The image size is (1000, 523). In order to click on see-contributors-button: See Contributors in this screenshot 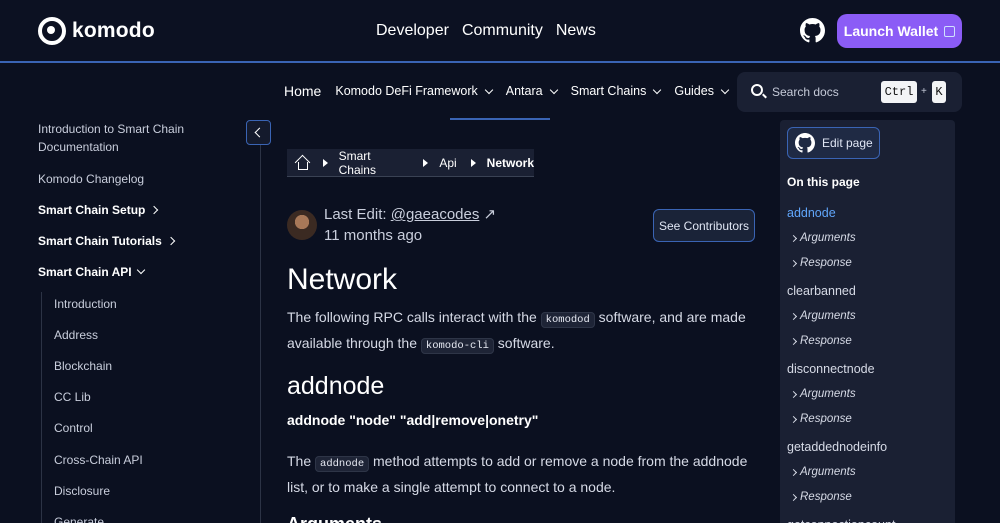, I will do `click(704, 225)`.